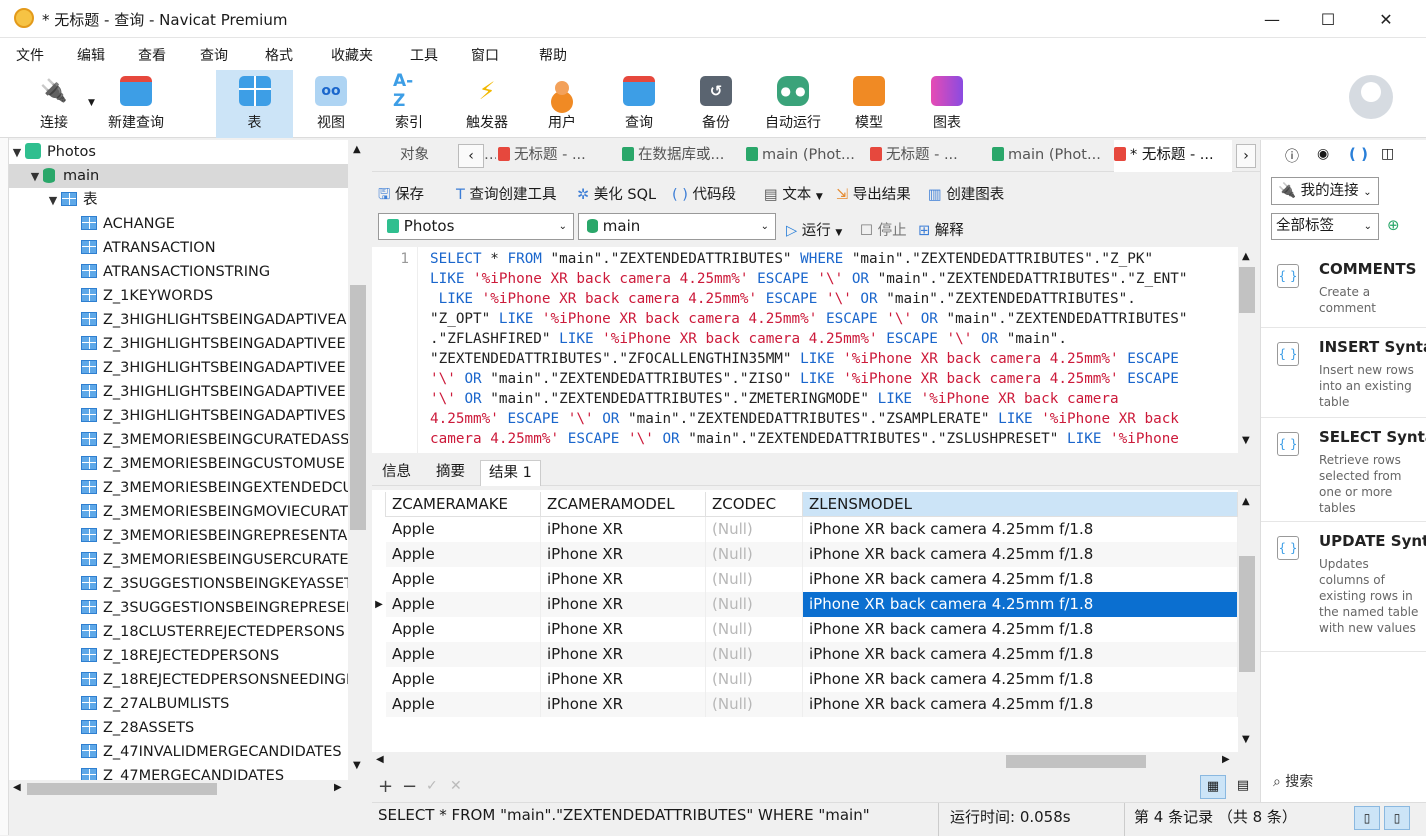 This screenshot has height=836, width=1426. I want to click on snippet-item: { } COMMENTS Create a comment, so click(1343, 289).